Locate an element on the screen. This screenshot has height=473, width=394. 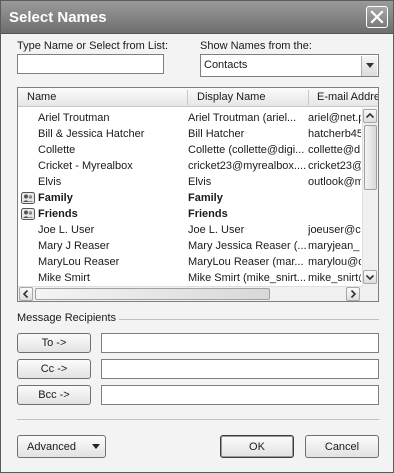
scroll-right-button is located at coordinates (353, 294).